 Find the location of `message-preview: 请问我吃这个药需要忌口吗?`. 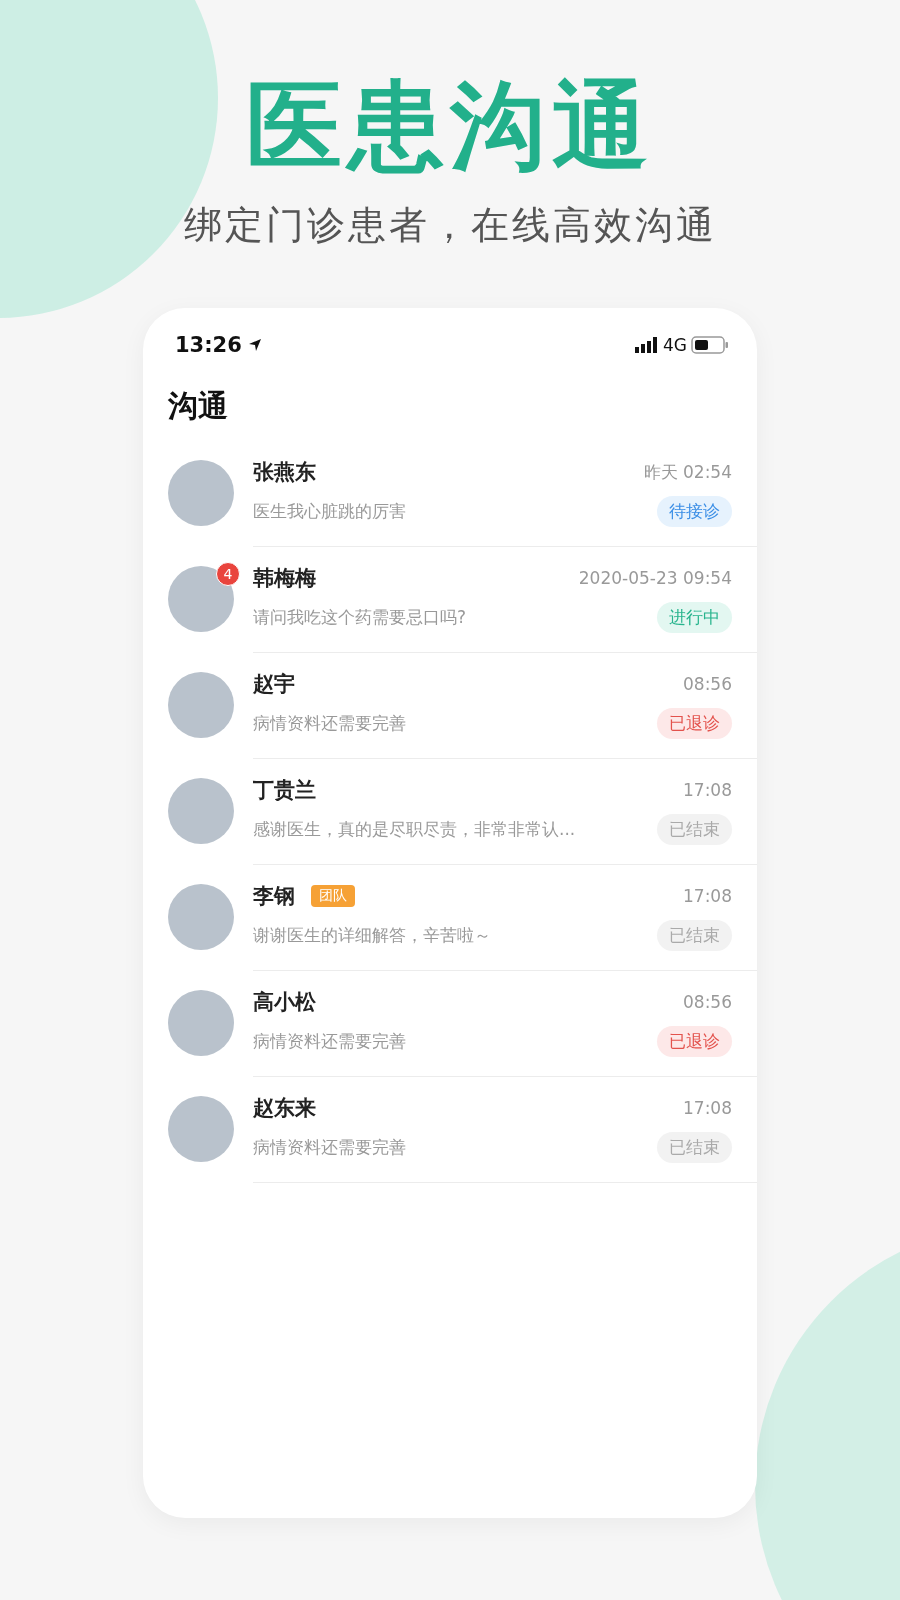

message-preview: 请问我吃这个药需要忌口吗? is located at coordinates (360, 617).